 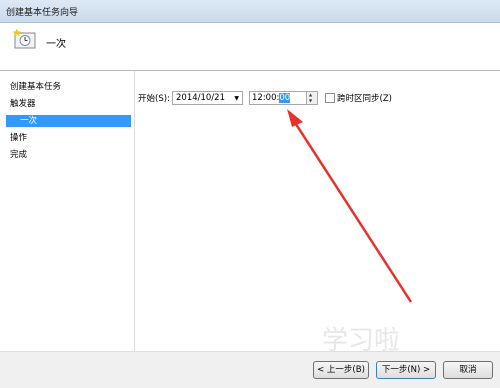 I want to click on sidebar-item-label: 完成, so click(x=19, y=155).